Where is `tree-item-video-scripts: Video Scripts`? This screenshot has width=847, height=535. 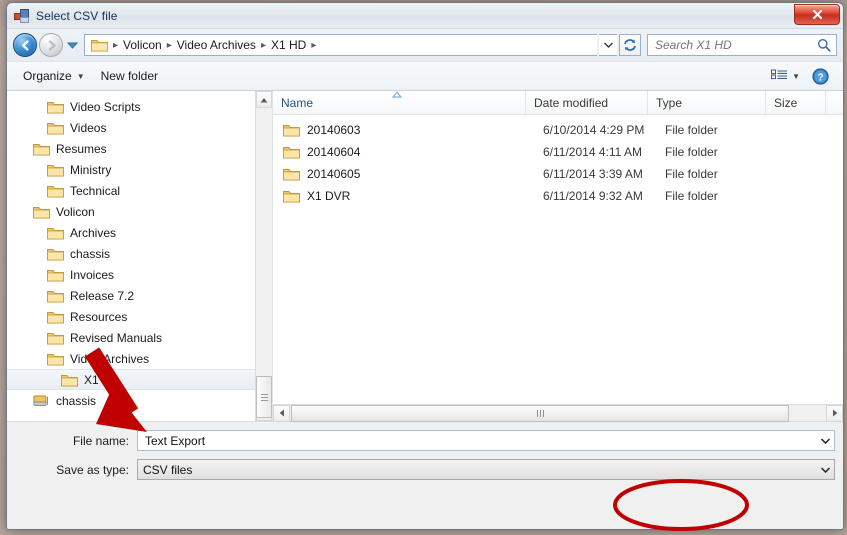
tree-item-video-scripts: Video Scripts is located at coordinates (139, 106).